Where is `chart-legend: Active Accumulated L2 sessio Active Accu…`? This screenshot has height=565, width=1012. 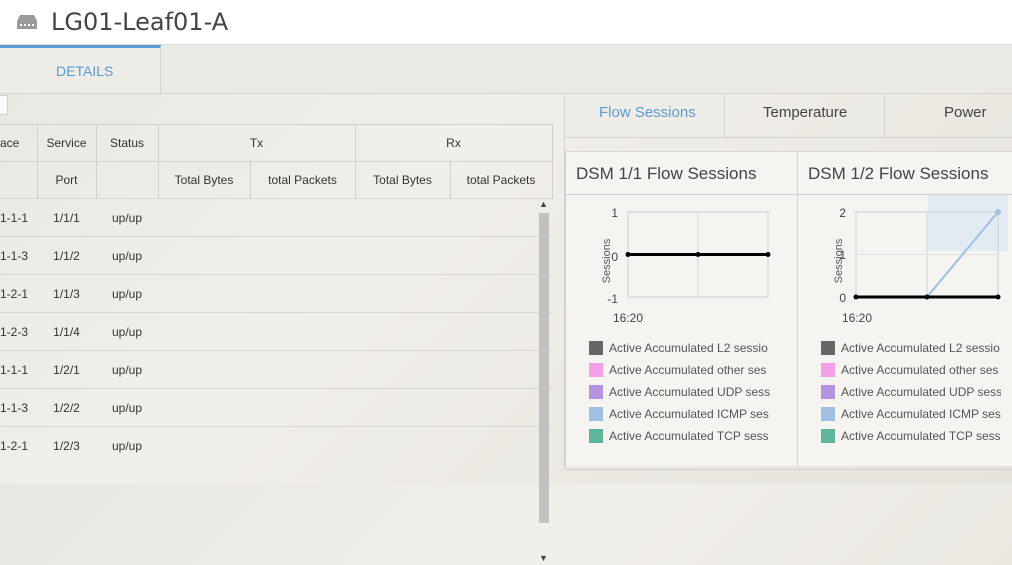 chart-legend: Active Accumulated L2 sessio Active Accu… is located at coordinates (911, 394).